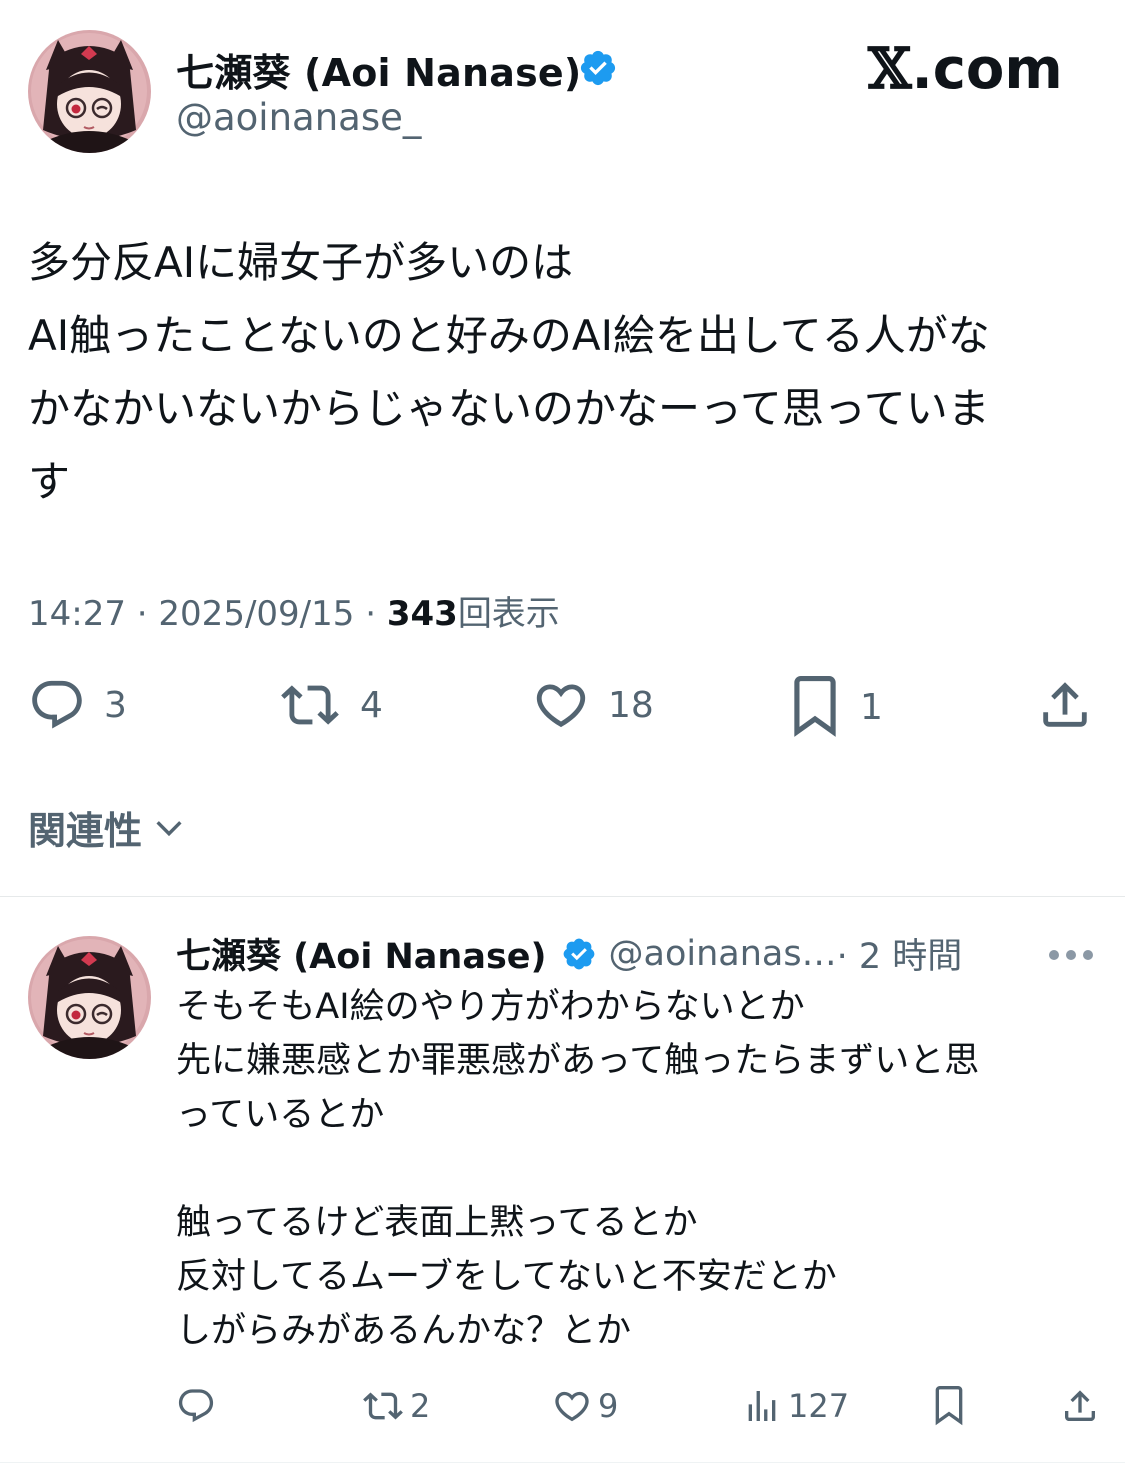 The width and height of the screenshot is (1125, 1472). I want to click on bottom-divider, so click(562, 1462).